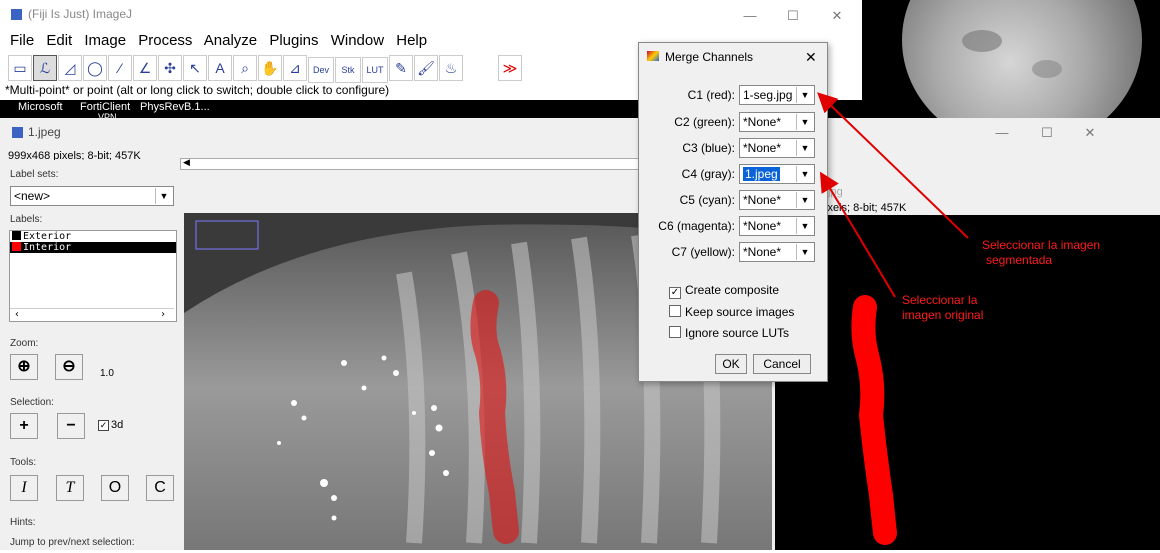 This screenshot has width=1160, height=553. I want to click on zoom-out-button: ⊖, so click(69, 367).